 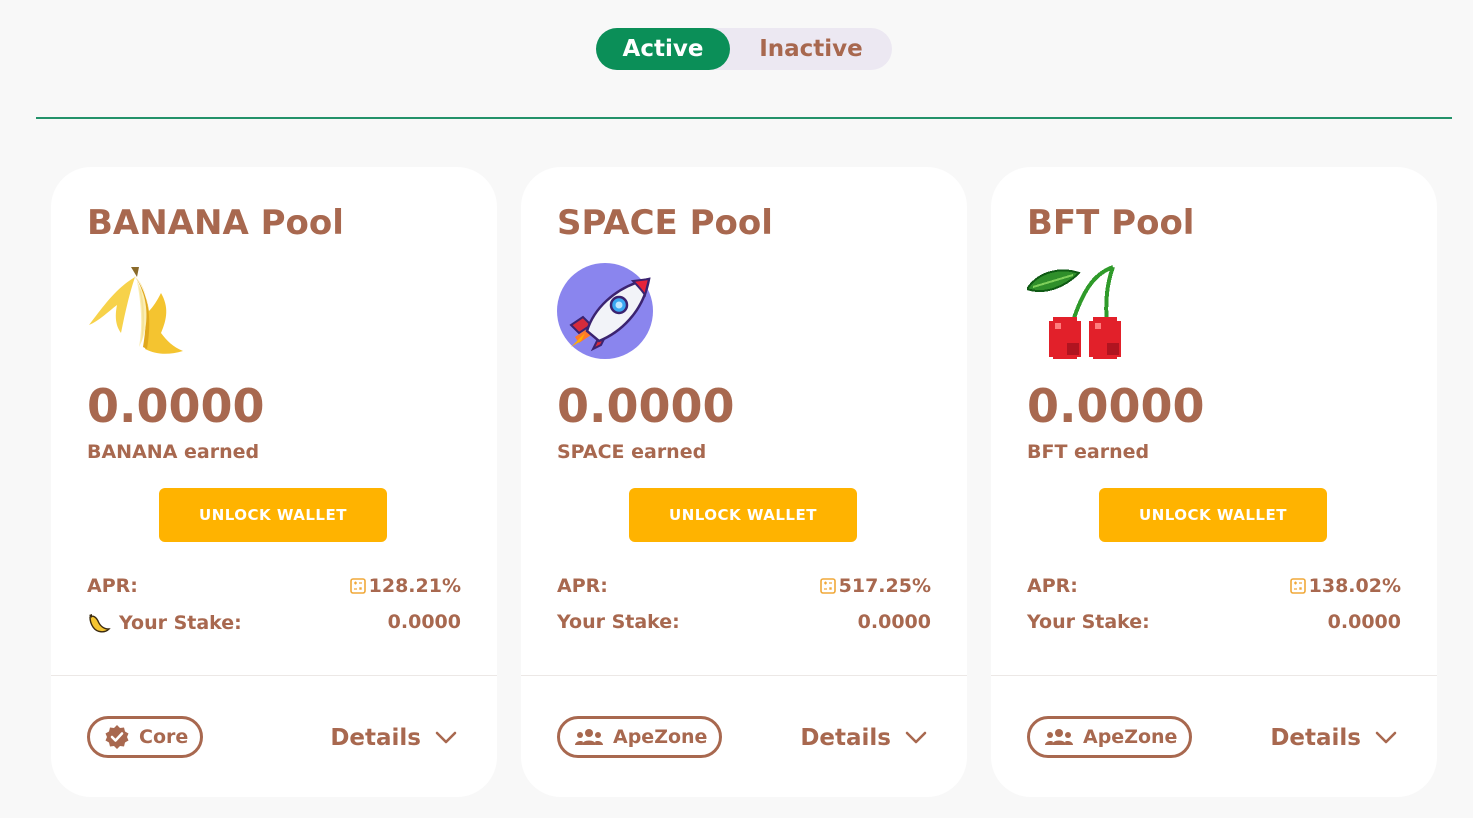 What do you see at coordinates (117, 737) in the screenshot?
I see `verified-badge-icon` at bounding box center [117, 737].